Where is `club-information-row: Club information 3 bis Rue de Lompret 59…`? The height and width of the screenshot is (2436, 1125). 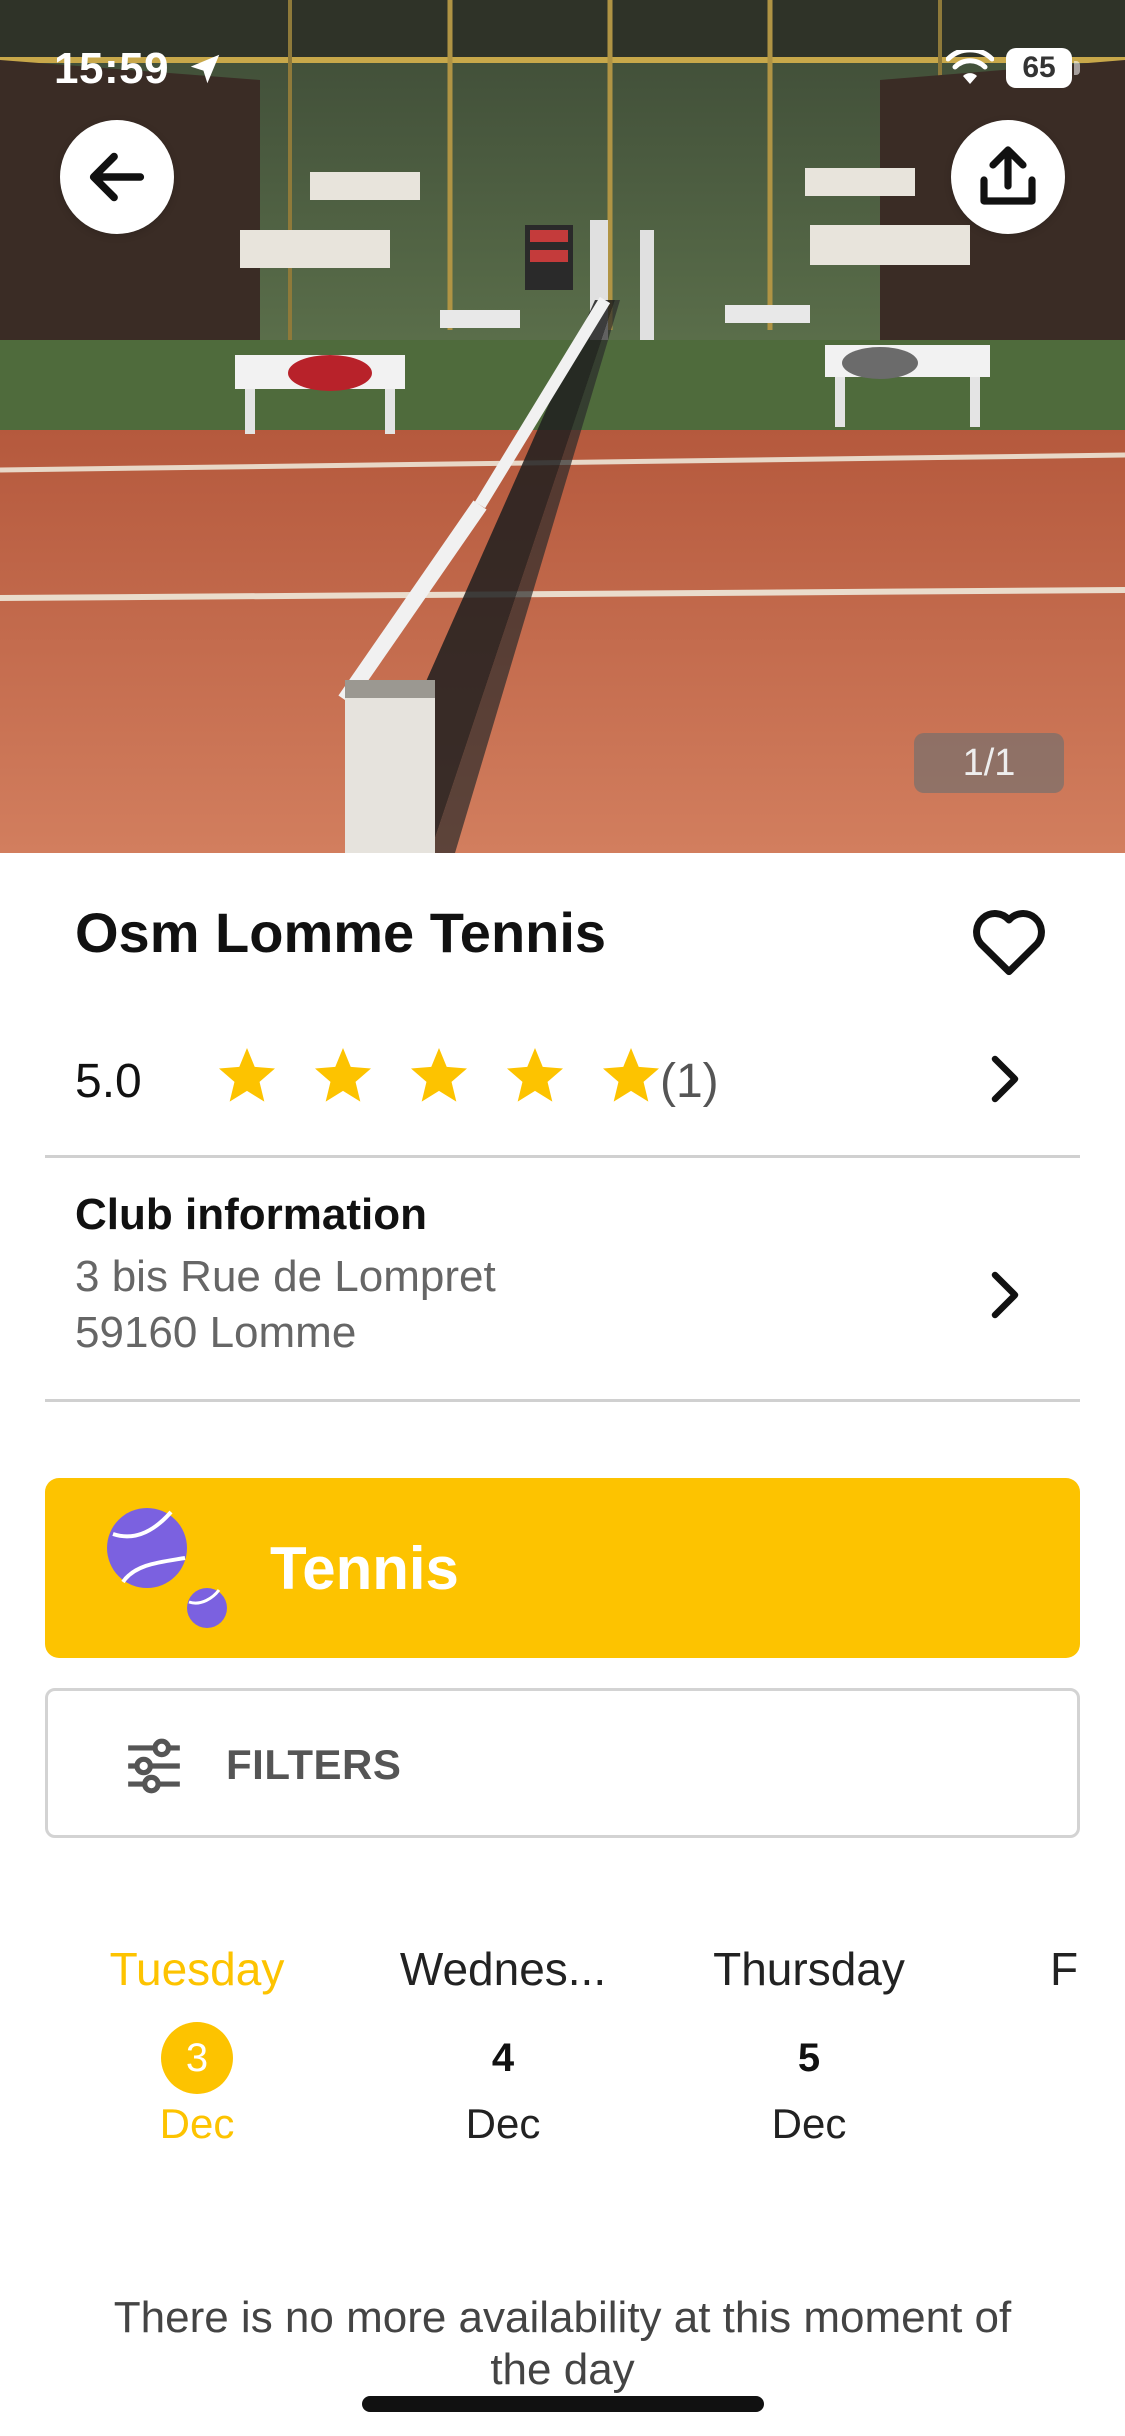 club-information-row: Club information 3 bis Rue de Lompret 59… is located at coordinates (562, 1280).